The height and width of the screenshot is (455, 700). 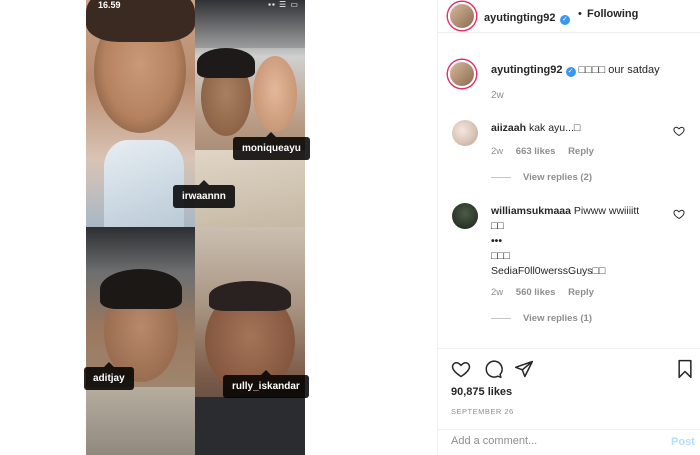 What do you see at coordinates (493, 369) in the screenshot?
I see `comment-bubble-icon` at bounding box center [493, 369].